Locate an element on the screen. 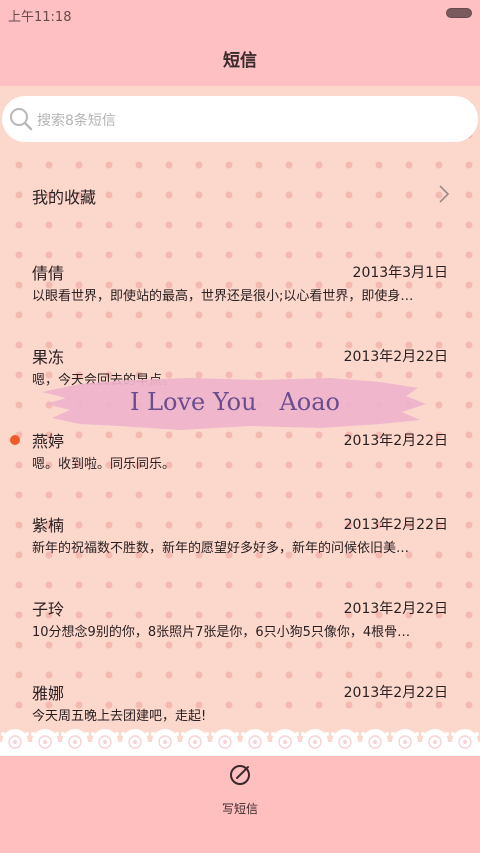 The image size is (480, 853). search-placeholder: 搜索8条短信 is located at coordinates (76, 121).